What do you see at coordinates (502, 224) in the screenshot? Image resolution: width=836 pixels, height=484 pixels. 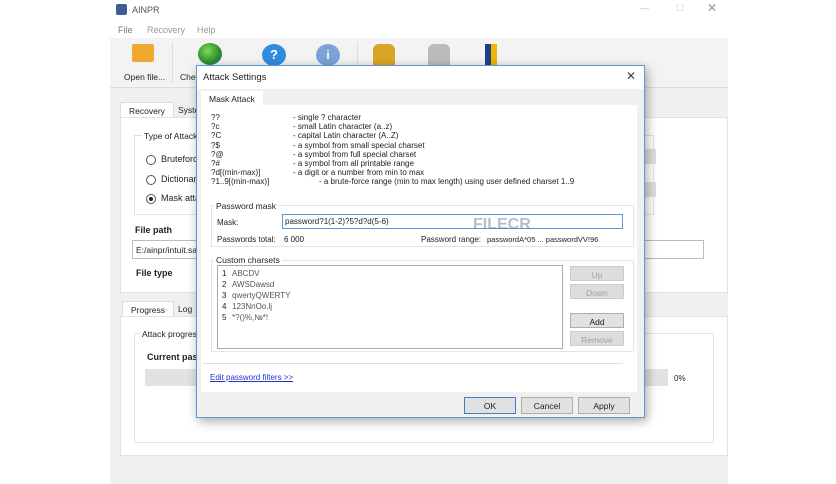 I see `filecr-watermark: FILECR` at bounding box center [502, 224].